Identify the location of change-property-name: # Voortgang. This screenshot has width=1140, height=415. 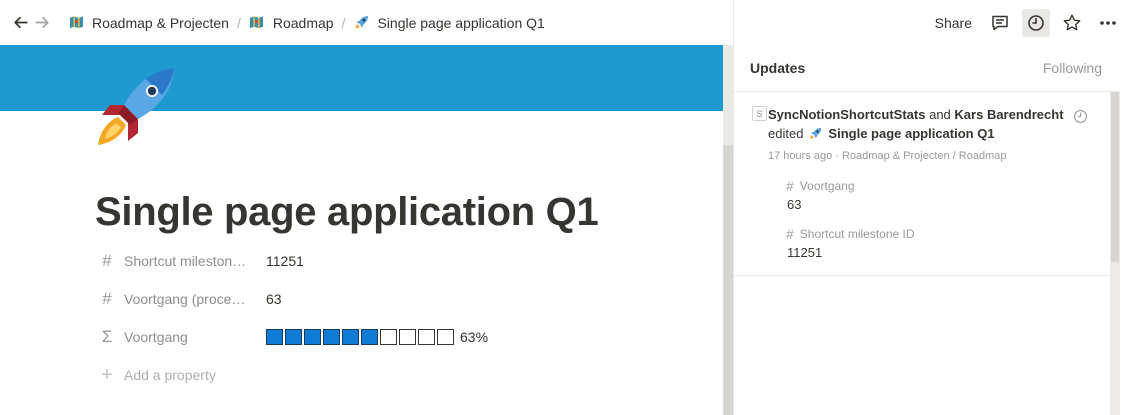
(820, 186).